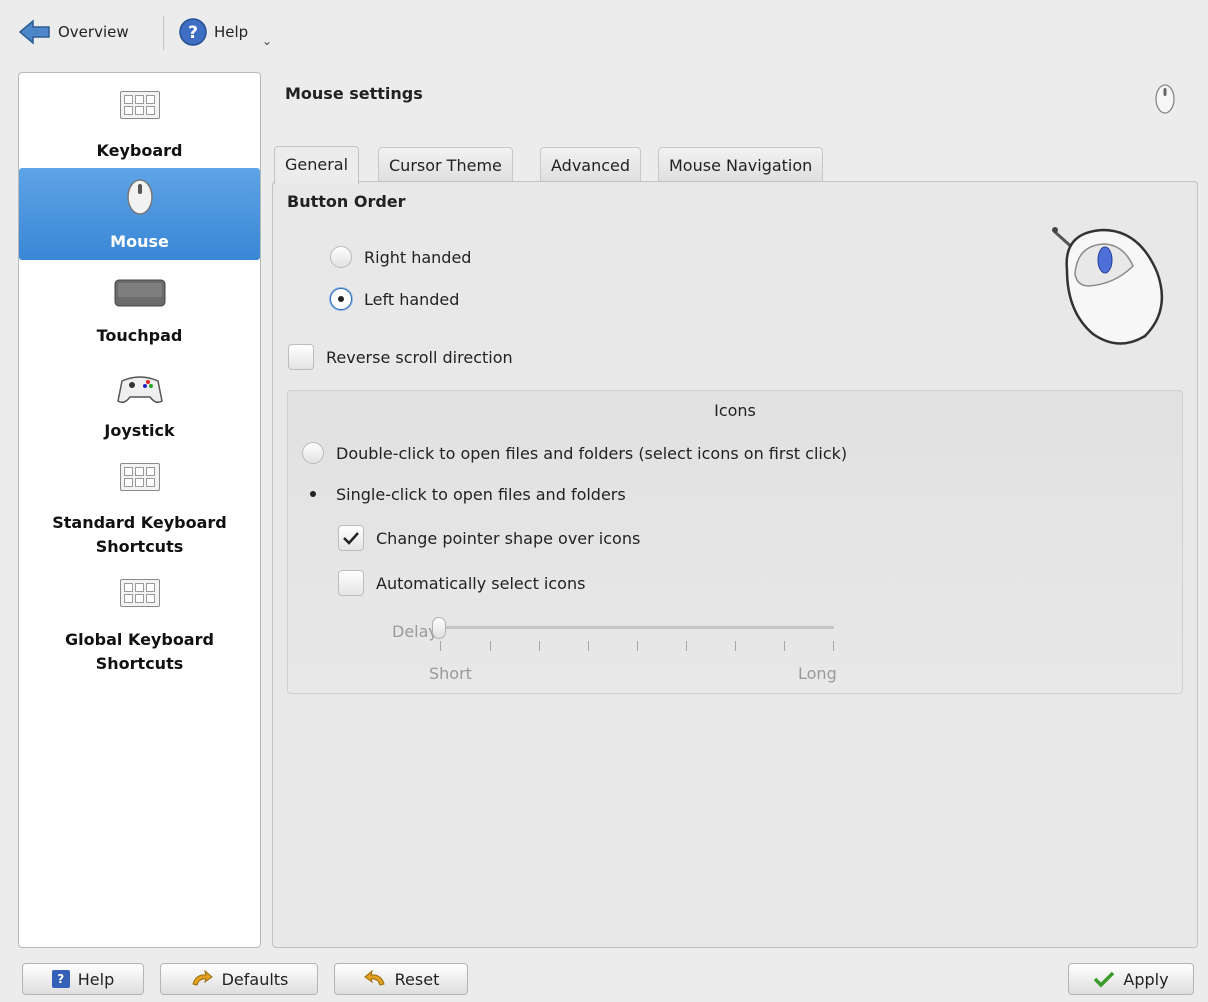  What do you see at coordinates (412, 299) in the screenshot?
I see `left-handed-label: Left handed` at bounding box center [412, 299].